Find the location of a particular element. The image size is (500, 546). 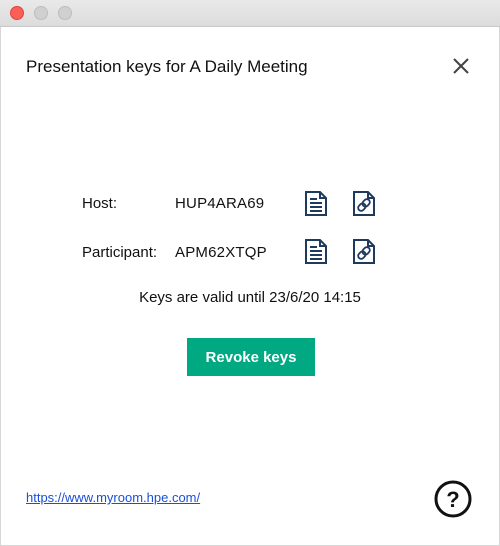

host-key-value: HUP4ARA69 is located at coordinates (220, 203).